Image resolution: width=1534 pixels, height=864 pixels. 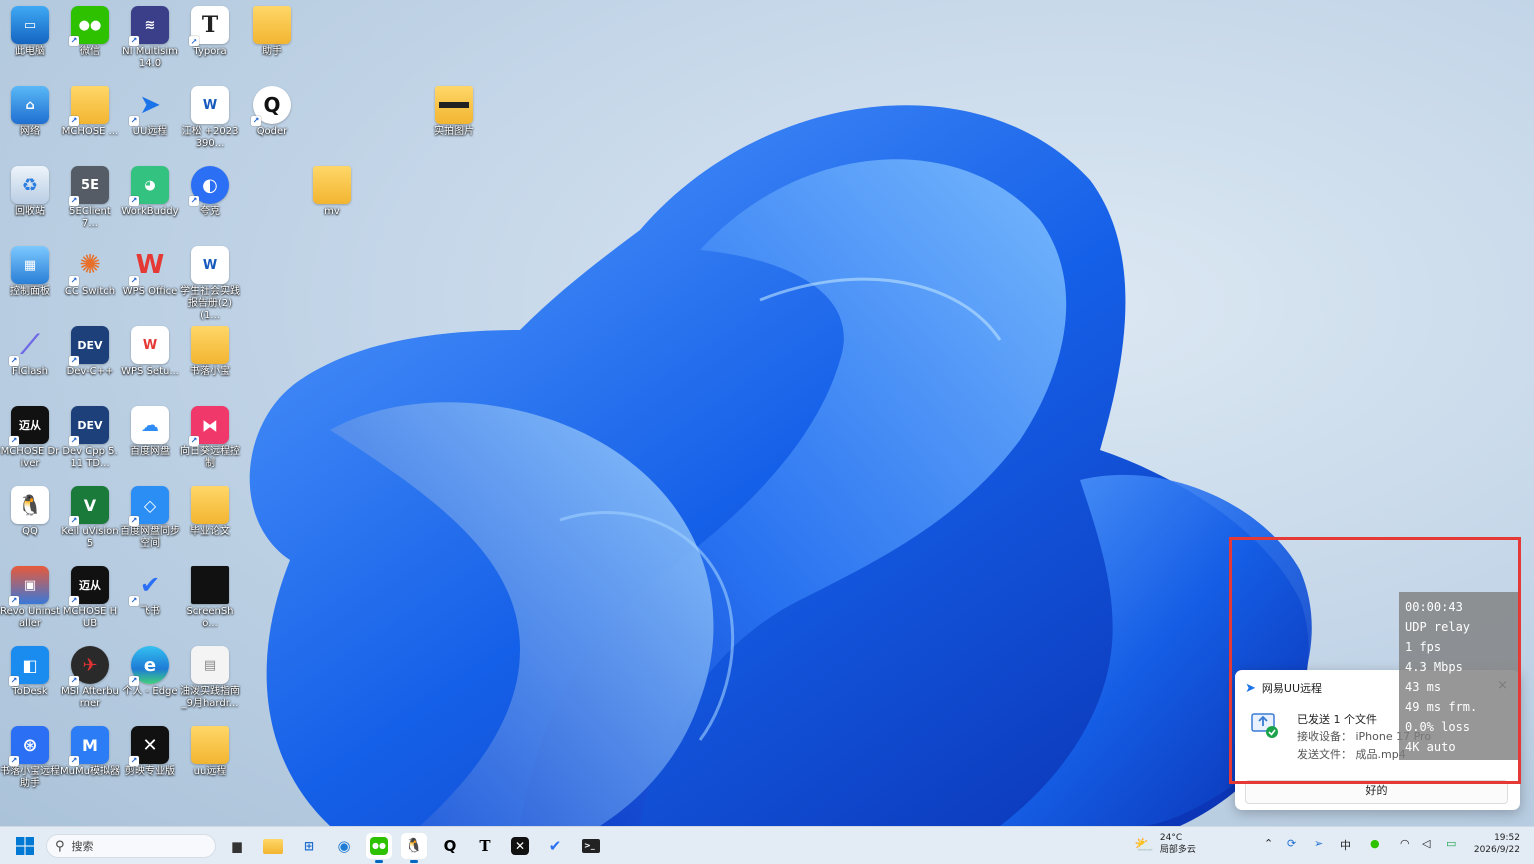 What do you see at coordinates (29, 586) in the screenshot?
I see `revo-uninstaller-icon: ▣ ↗` at bounding box center [29, 586].